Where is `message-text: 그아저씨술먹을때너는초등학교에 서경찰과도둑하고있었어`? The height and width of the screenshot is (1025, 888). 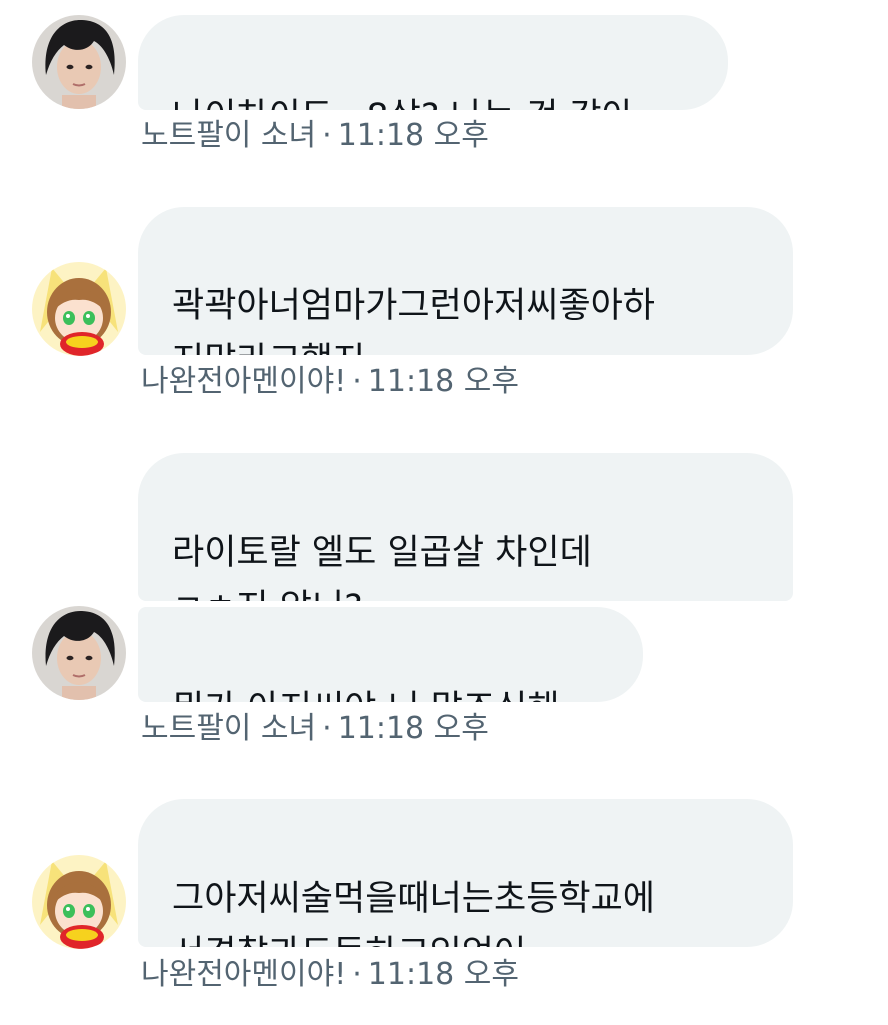 message-text: 그아저씨술먹을때너는초등학교에 서경찰과도둑하고있었어 is located at coordinates (414, 913).